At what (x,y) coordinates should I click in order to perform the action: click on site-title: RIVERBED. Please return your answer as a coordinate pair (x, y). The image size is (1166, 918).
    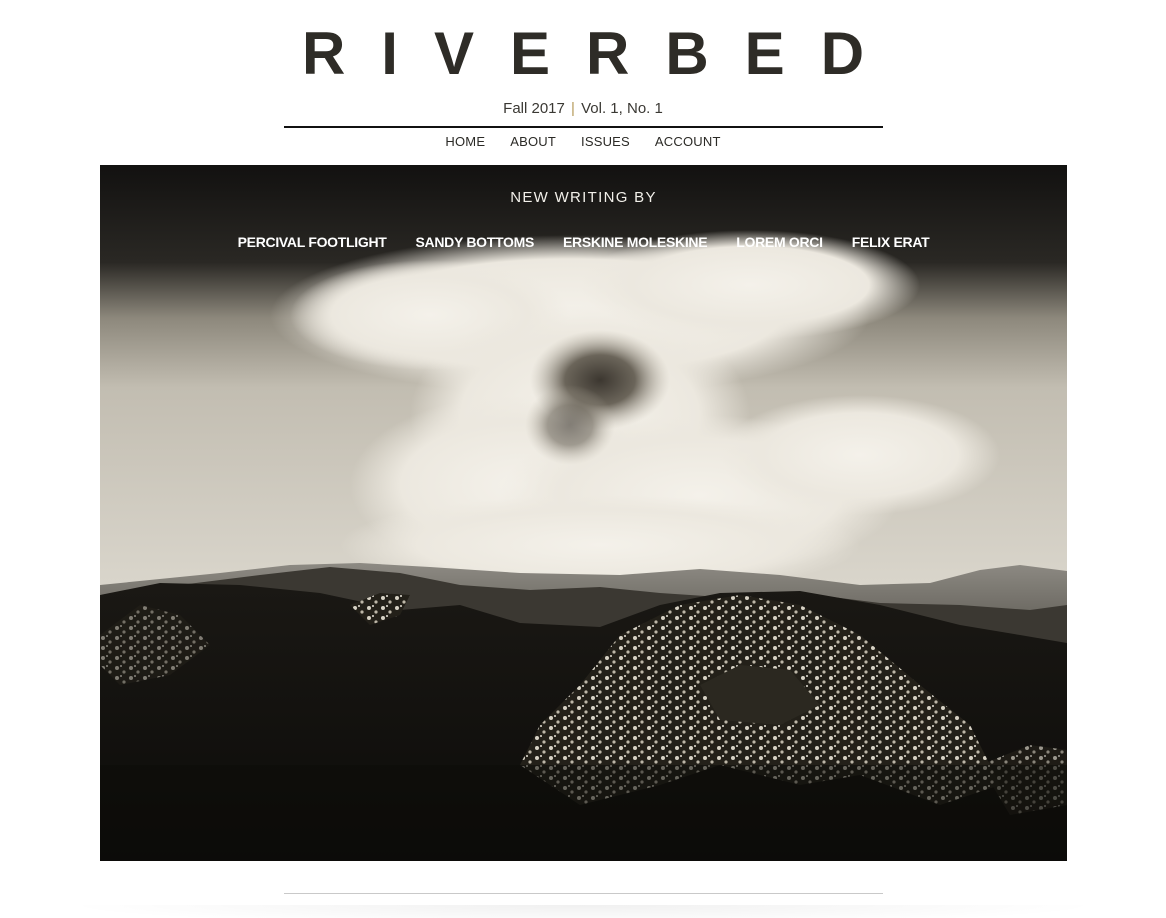
    Looking at the image, I should click on (583, 54).